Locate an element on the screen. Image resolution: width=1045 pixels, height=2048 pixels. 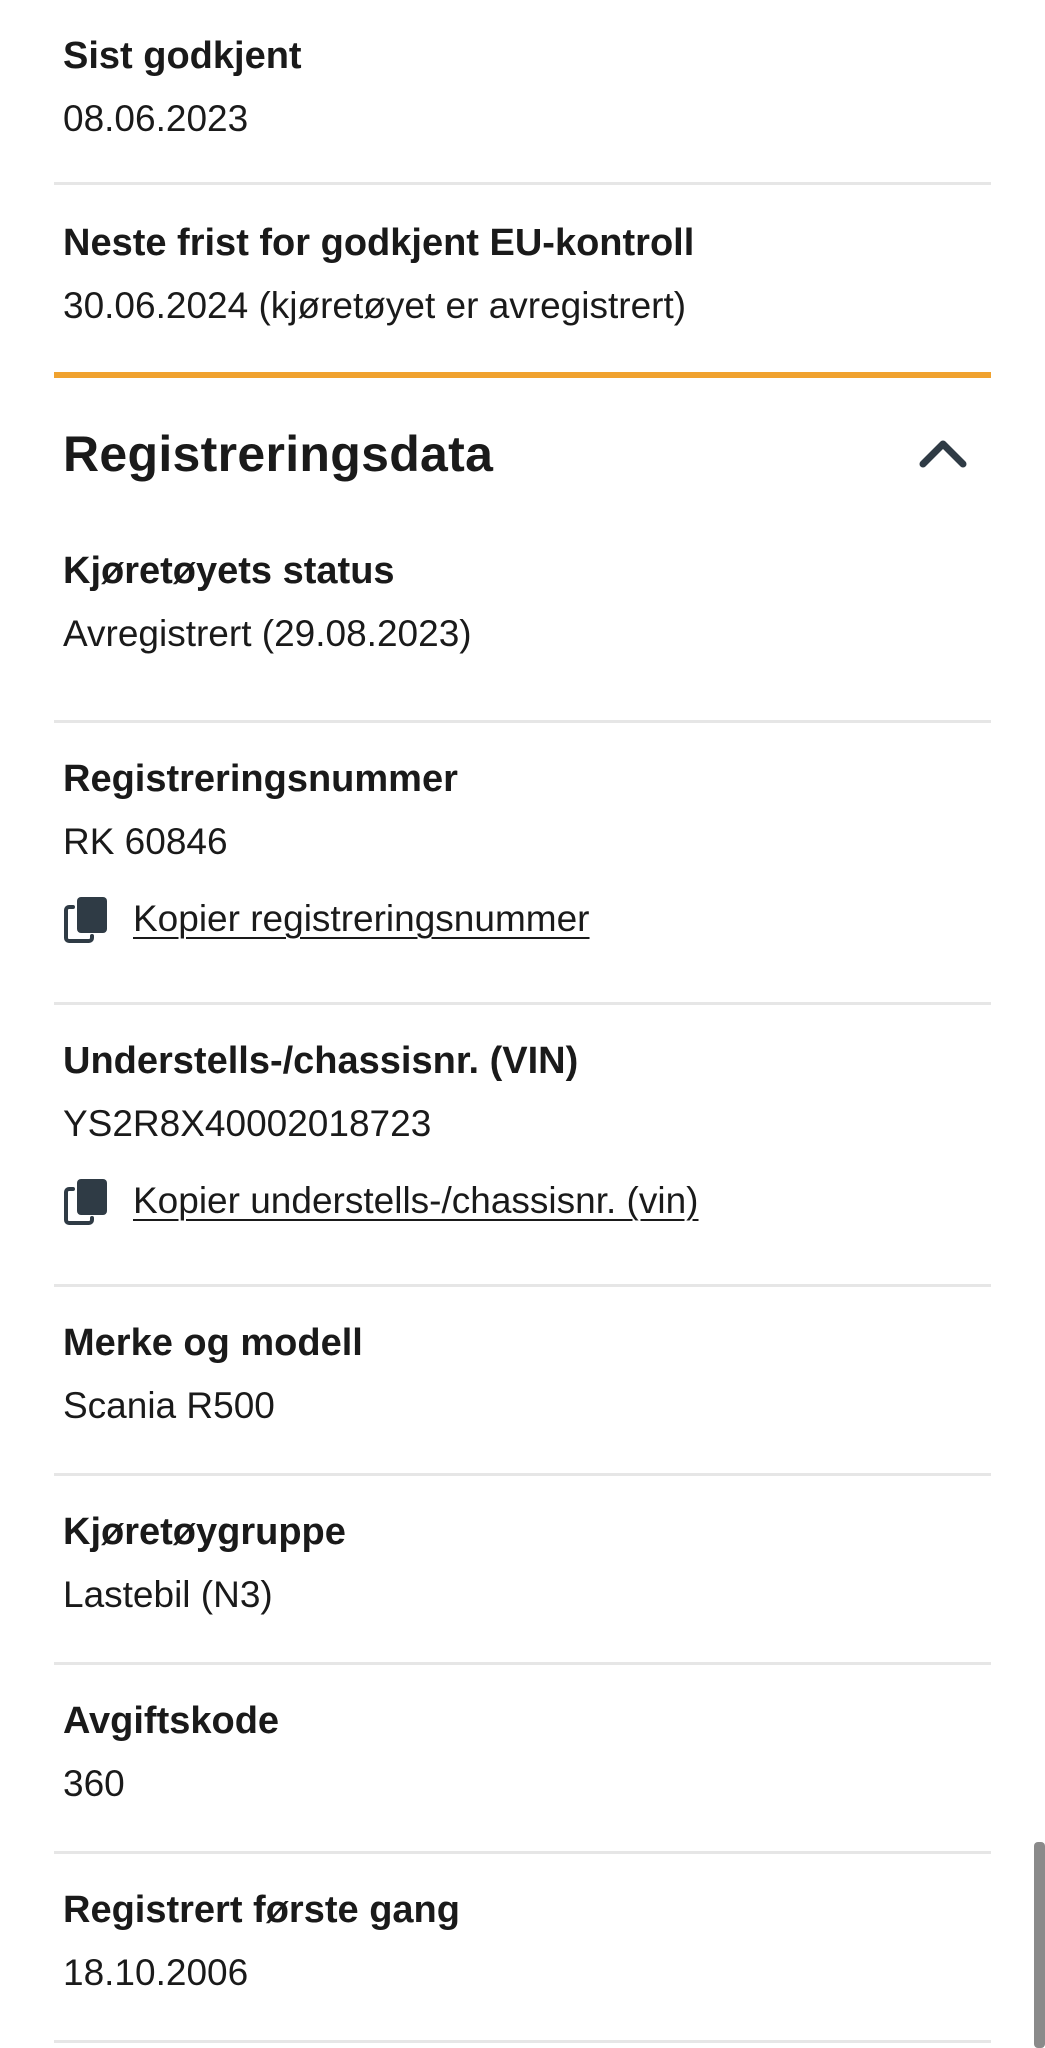
field-value: RK 60846 is located at coordinates (145, 841).